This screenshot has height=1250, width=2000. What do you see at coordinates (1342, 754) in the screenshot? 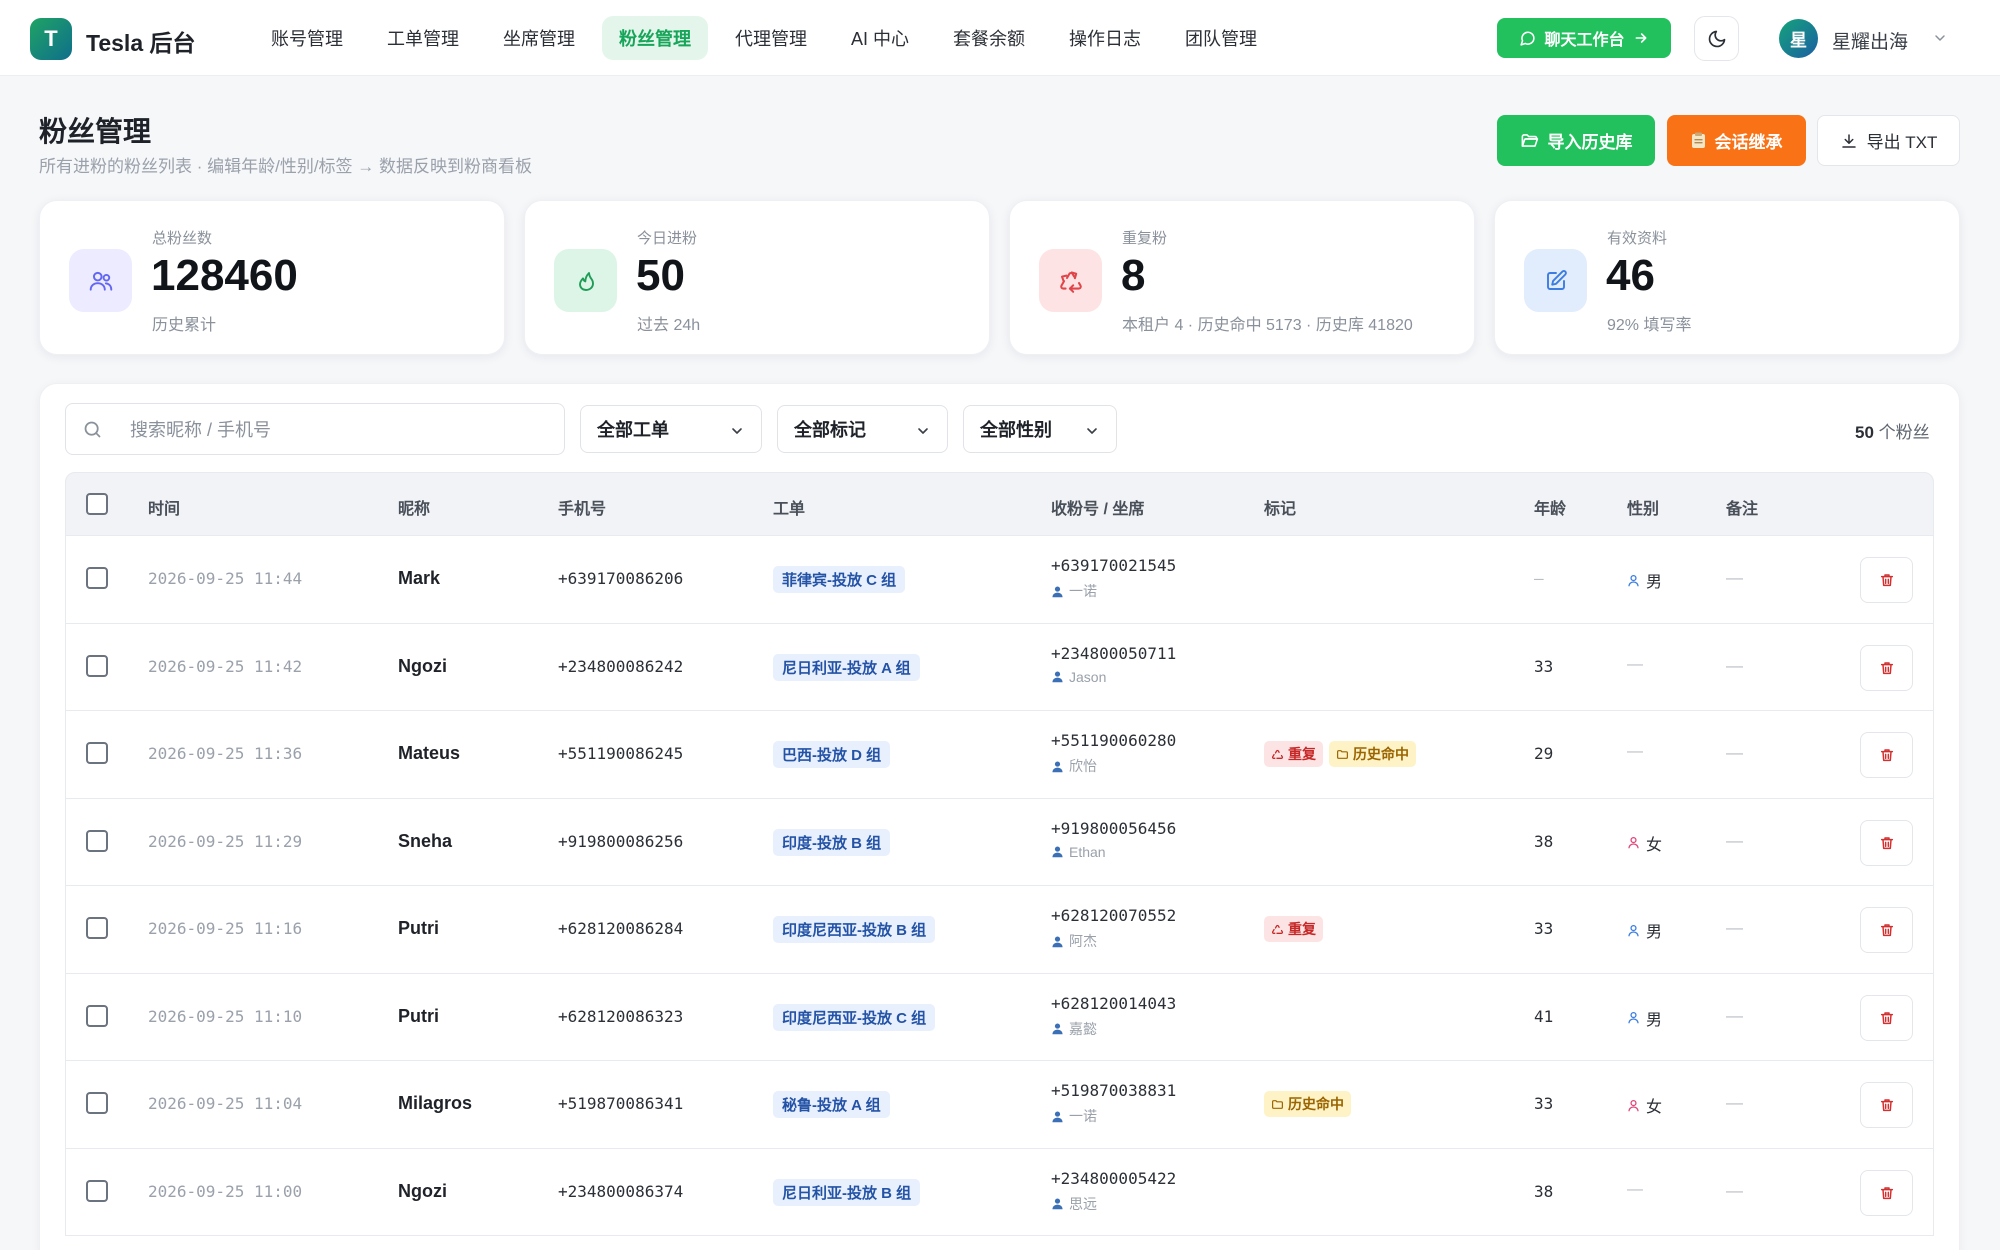
I see `folder-icon` at bounding box center [1342, 754].